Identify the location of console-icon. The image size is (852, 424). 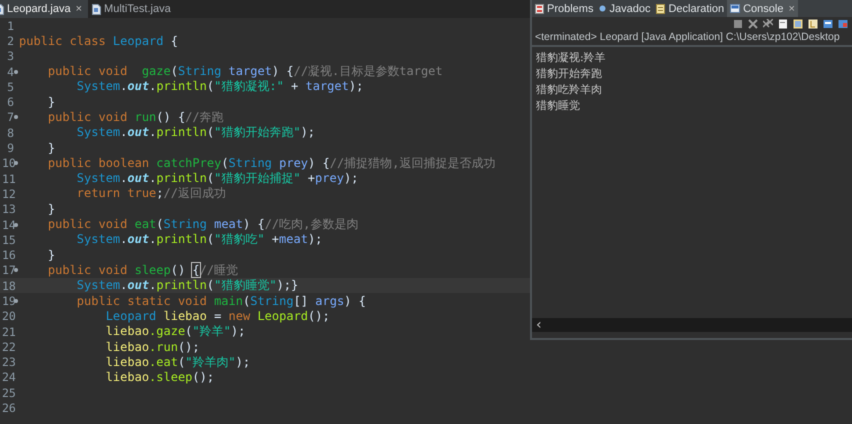
(735, 8).